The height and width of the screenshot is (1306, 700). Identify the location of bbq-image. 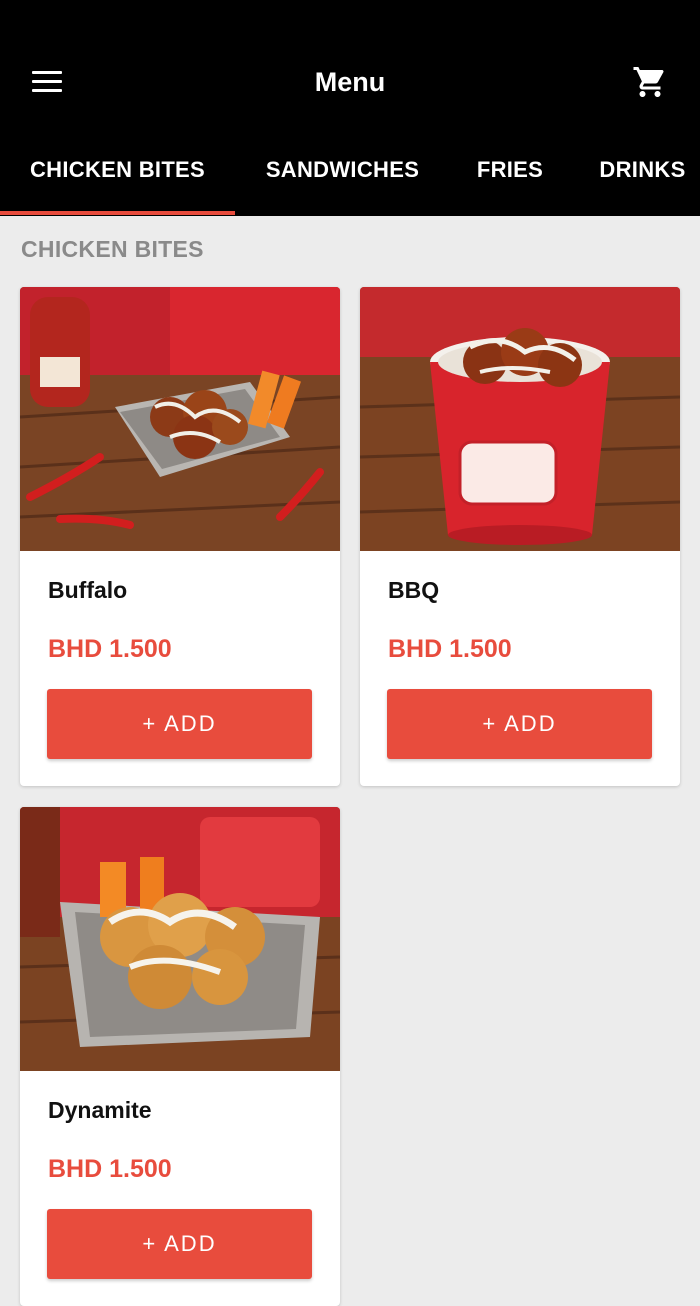
(520, 419).